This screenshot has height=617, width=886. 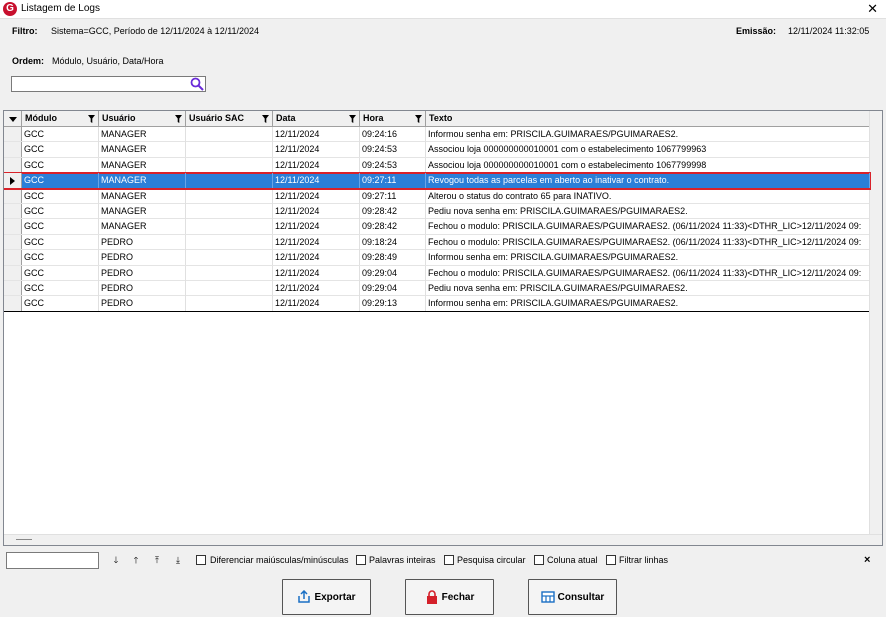 I want to click on case-sensitive-checkbox, so click(x=201, y=560).